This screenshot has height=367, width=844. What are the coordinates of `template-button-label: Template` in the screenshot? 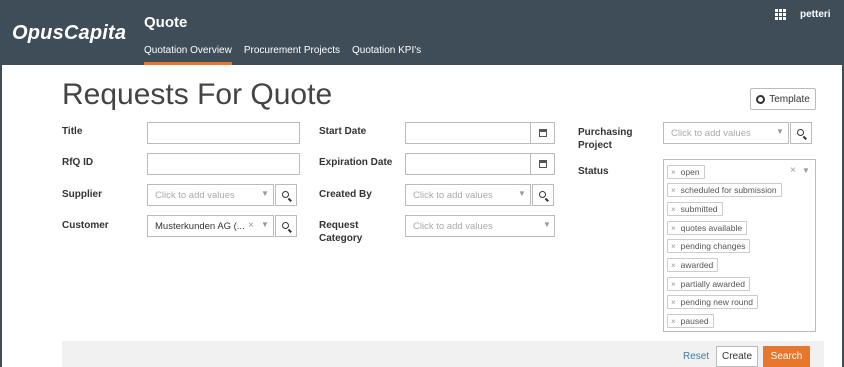 It's located at (789, 99).